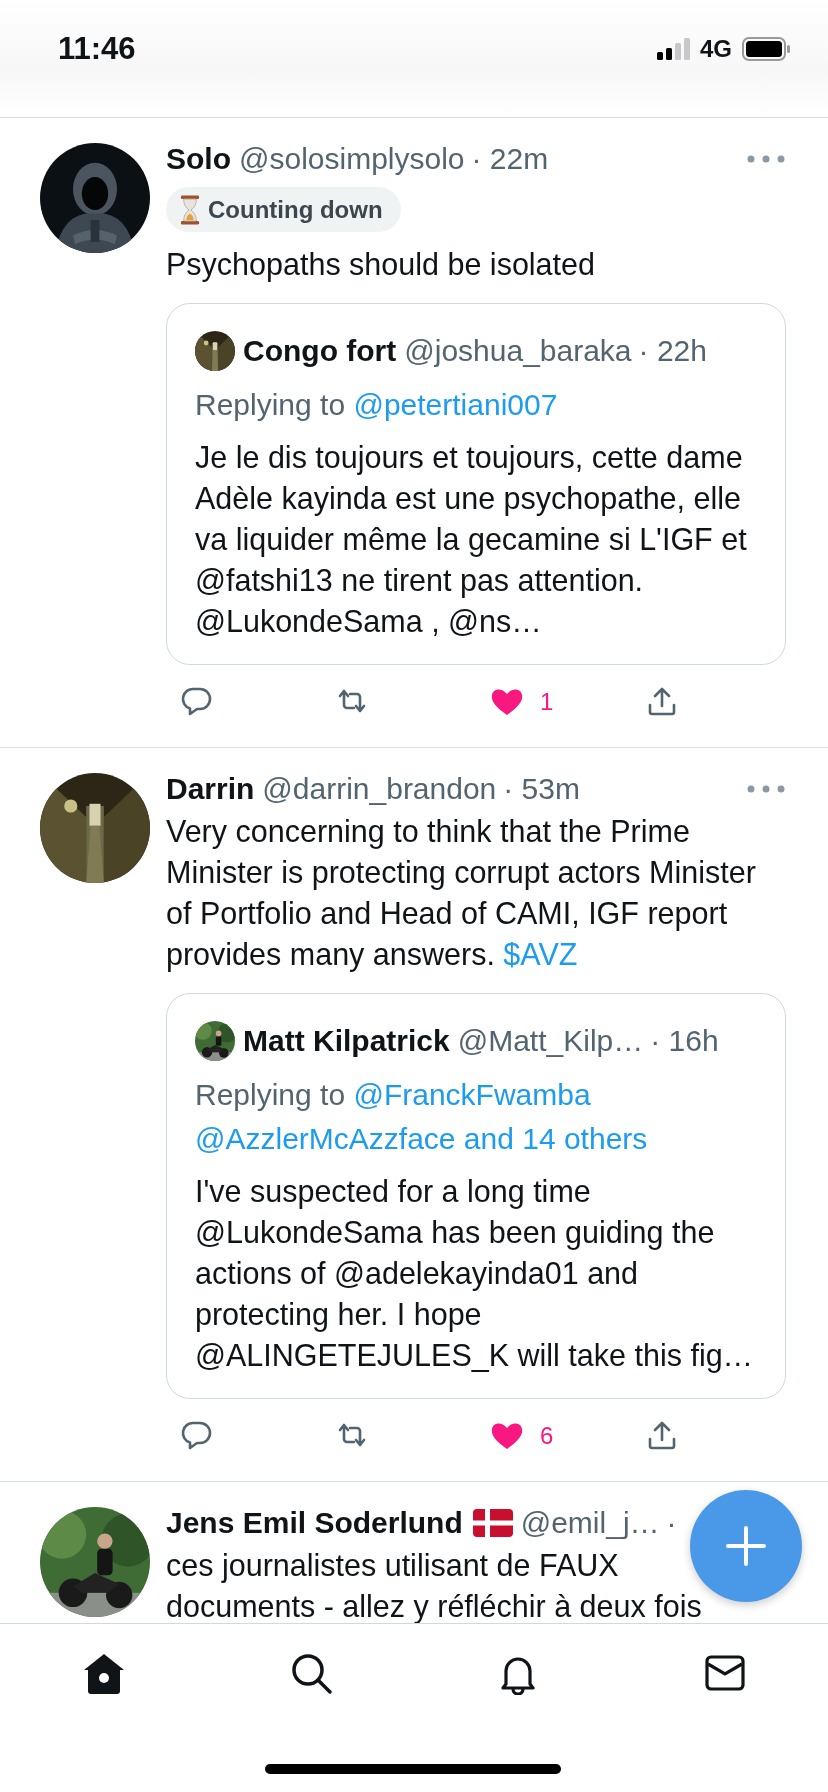 The image size is (828, 1792). Describe the element at coordinates (684, 1040) in the screenshot. I see `post-time: · 16h` at that location.